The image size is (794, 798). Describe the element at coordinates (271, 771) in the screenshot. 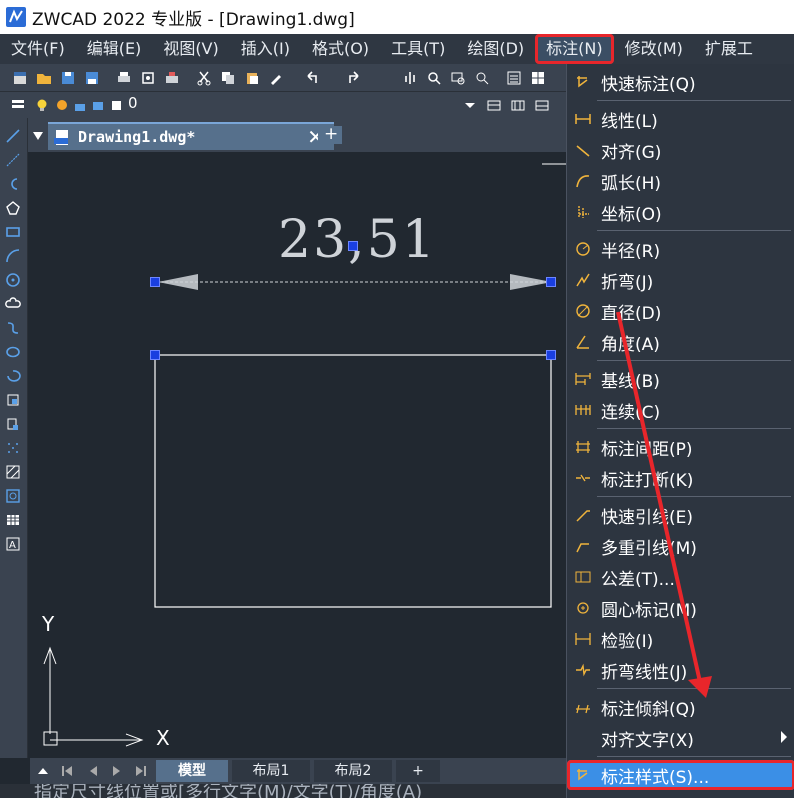

I see `tab-layout1: 布局1` at that location.